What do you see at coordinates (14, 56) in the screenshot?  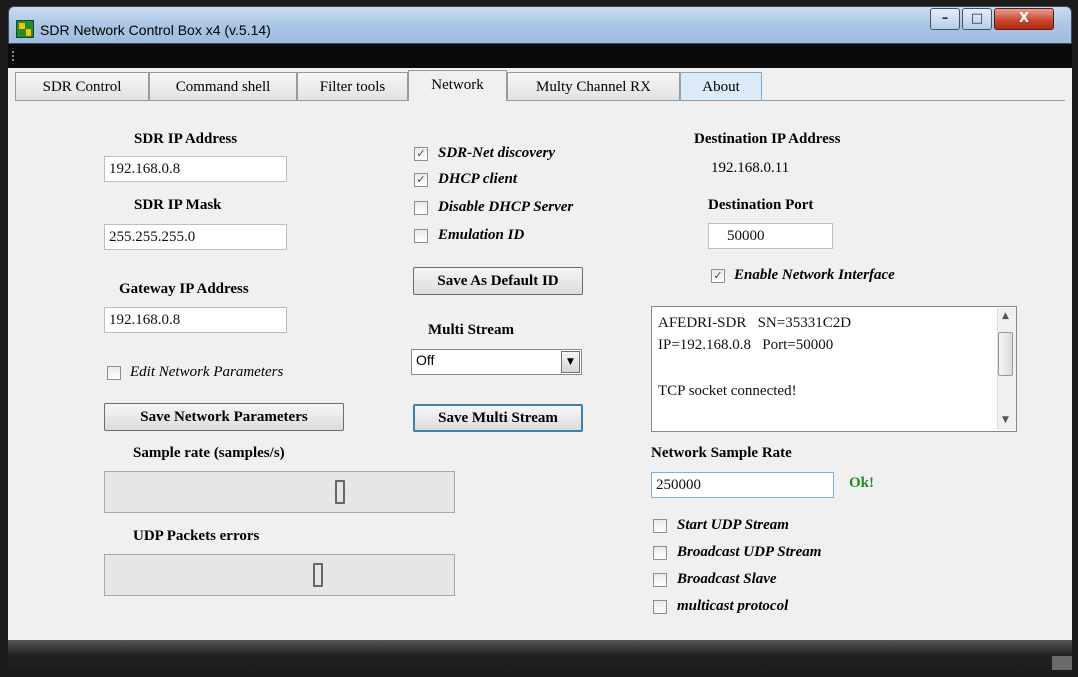 I see `grip-icon` at bounding box center [14, 56].